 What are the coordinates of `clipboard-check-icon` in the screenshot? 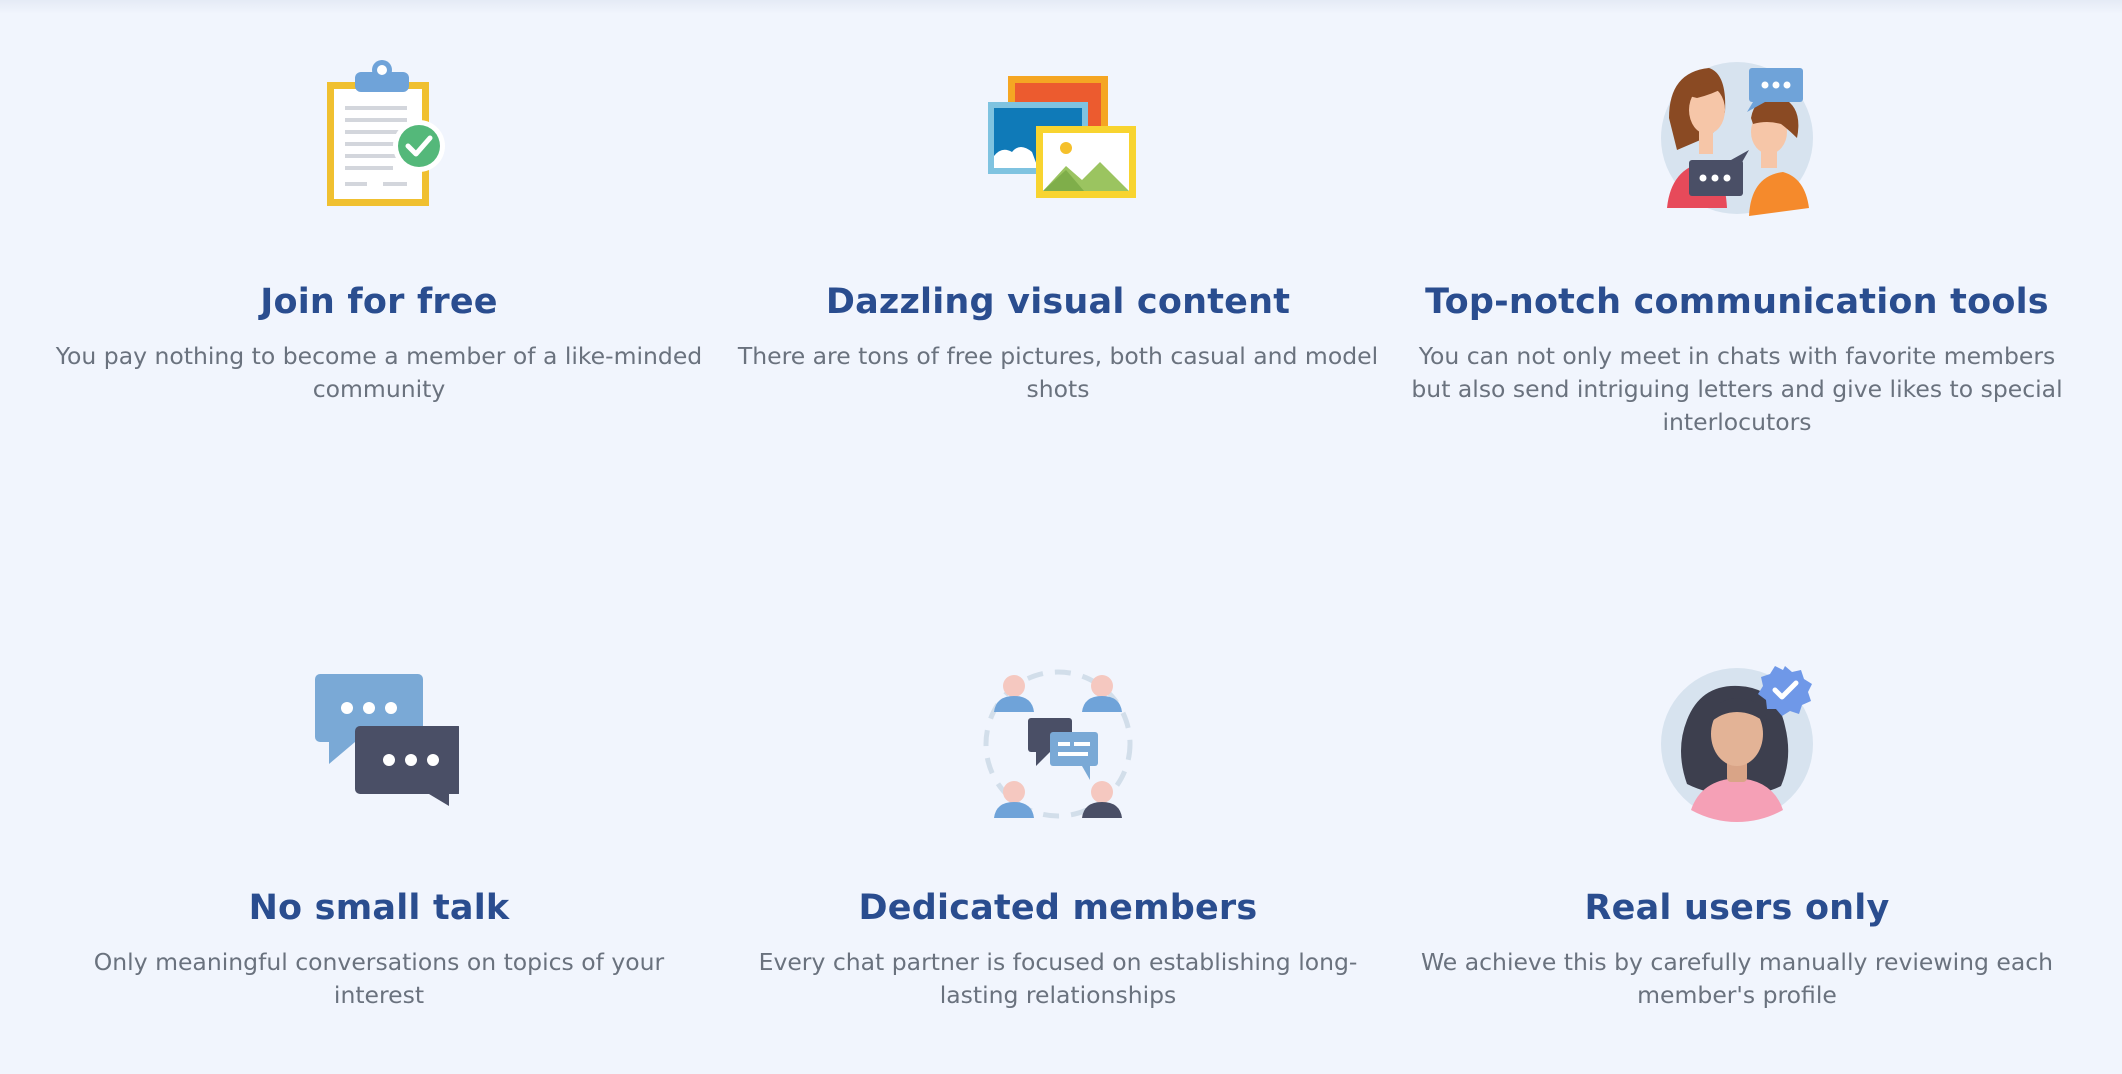 It's located at (386, 133).